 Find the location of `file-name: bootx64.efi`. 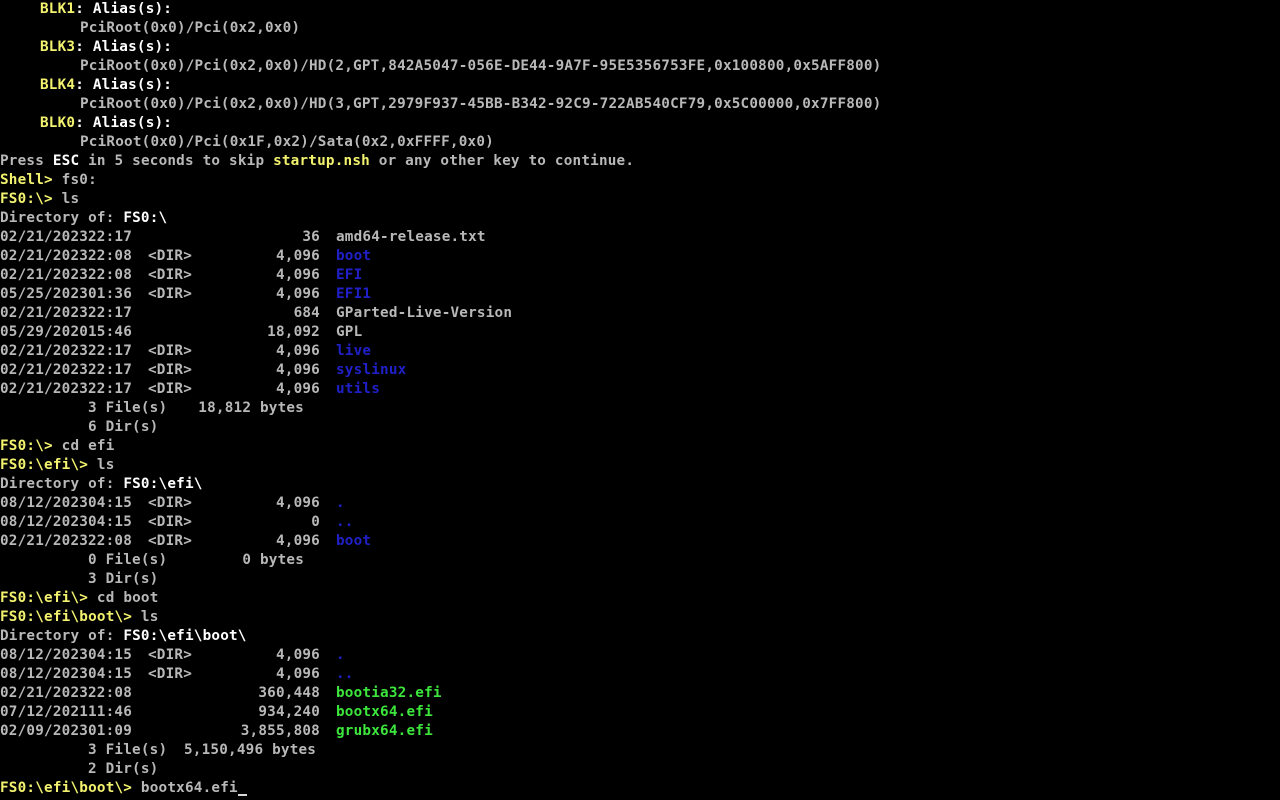

file-name: bootx64.efi is located at coordinates (384, 712).